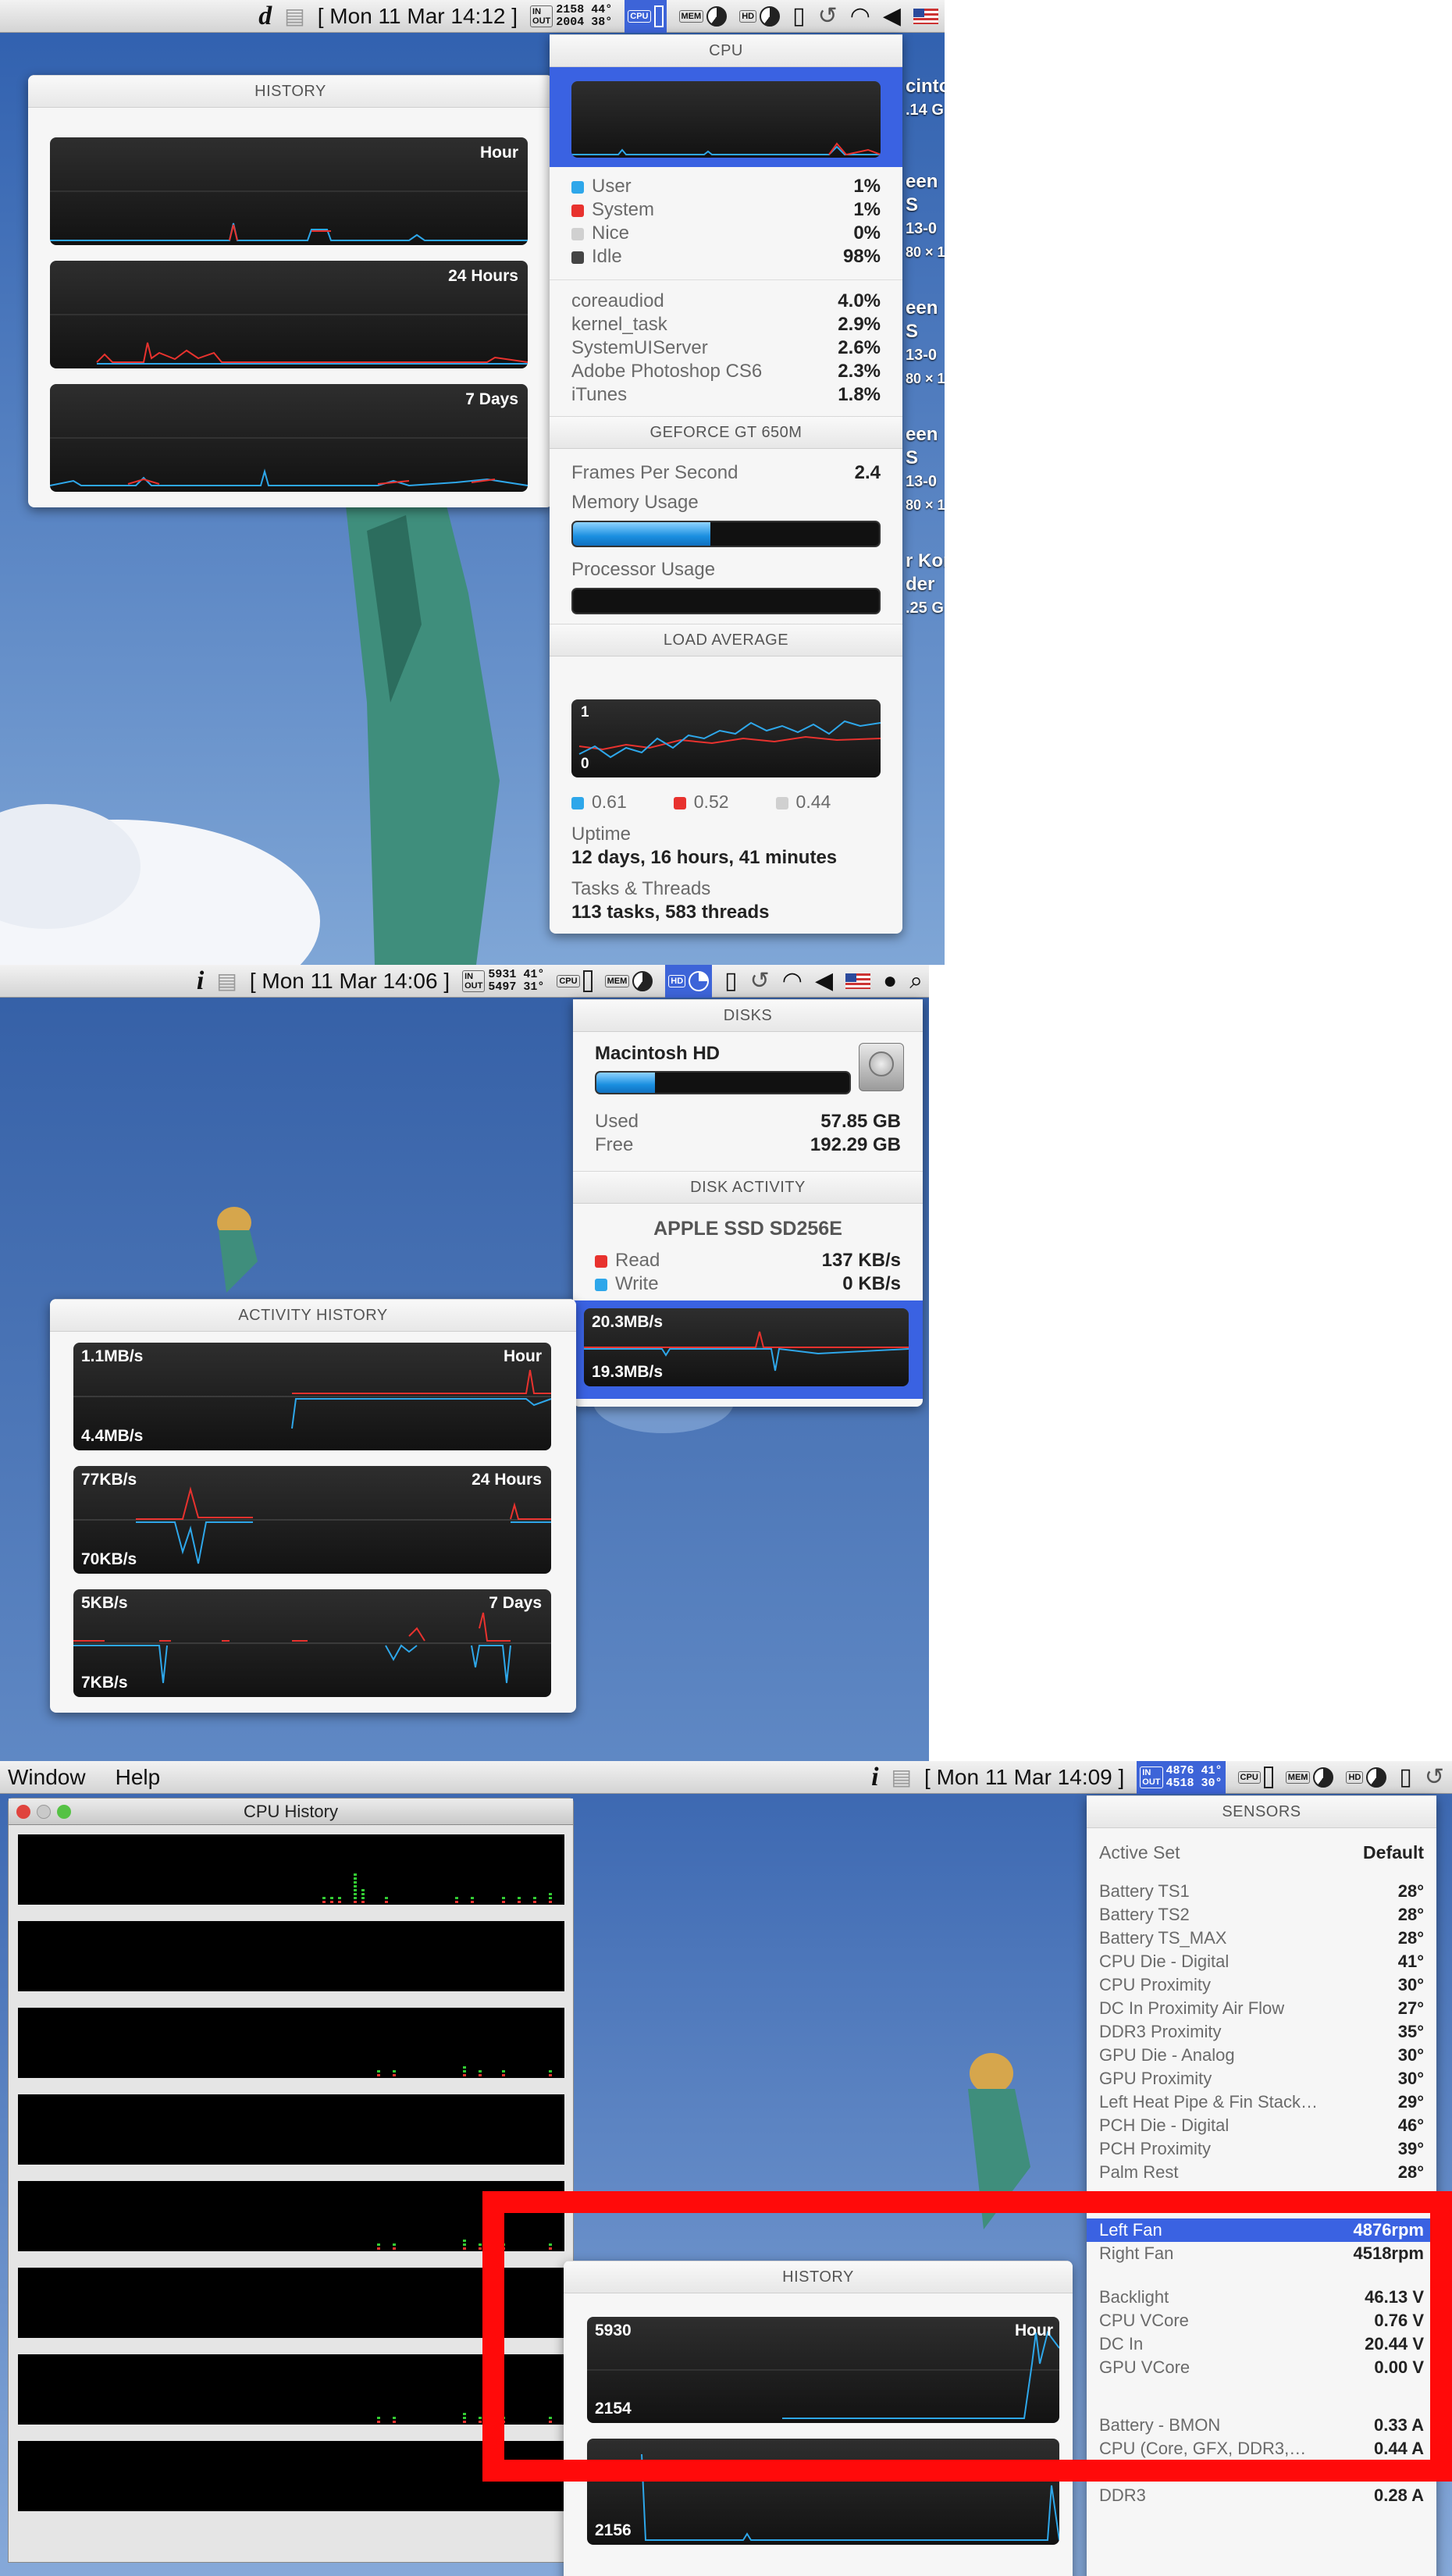 The image size is (1452, 2576). Describe the element at coordinates (418, 16) in the screenshot. I see `menu-clock: [ Mon 11 Mar 14:12 ]` at that location.